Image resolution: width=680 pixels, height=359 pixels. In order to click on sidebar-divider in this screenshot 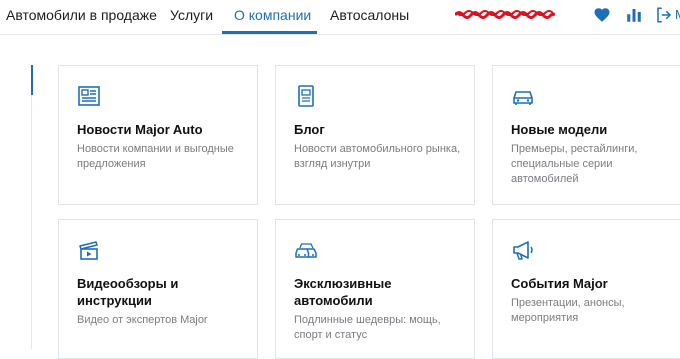, I will do `click(31, 222)`.